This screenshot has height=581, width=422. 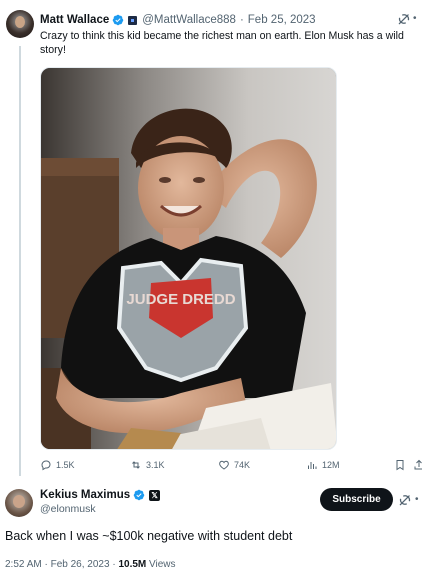 I want to click on repost-icon, so click(x=136, y=465).